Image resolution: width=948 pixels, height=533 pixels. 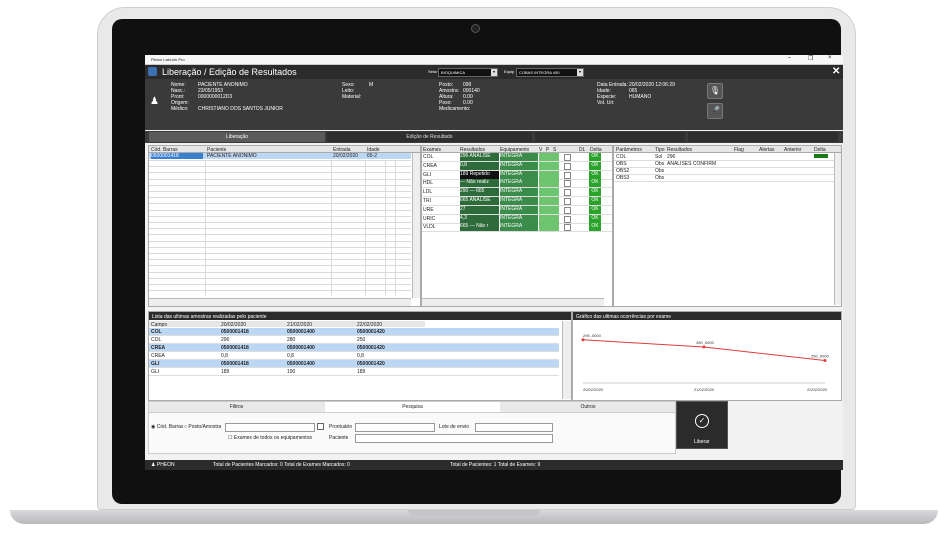 I want to click on maximize-icon: ❐, so click(x=810, y=58).